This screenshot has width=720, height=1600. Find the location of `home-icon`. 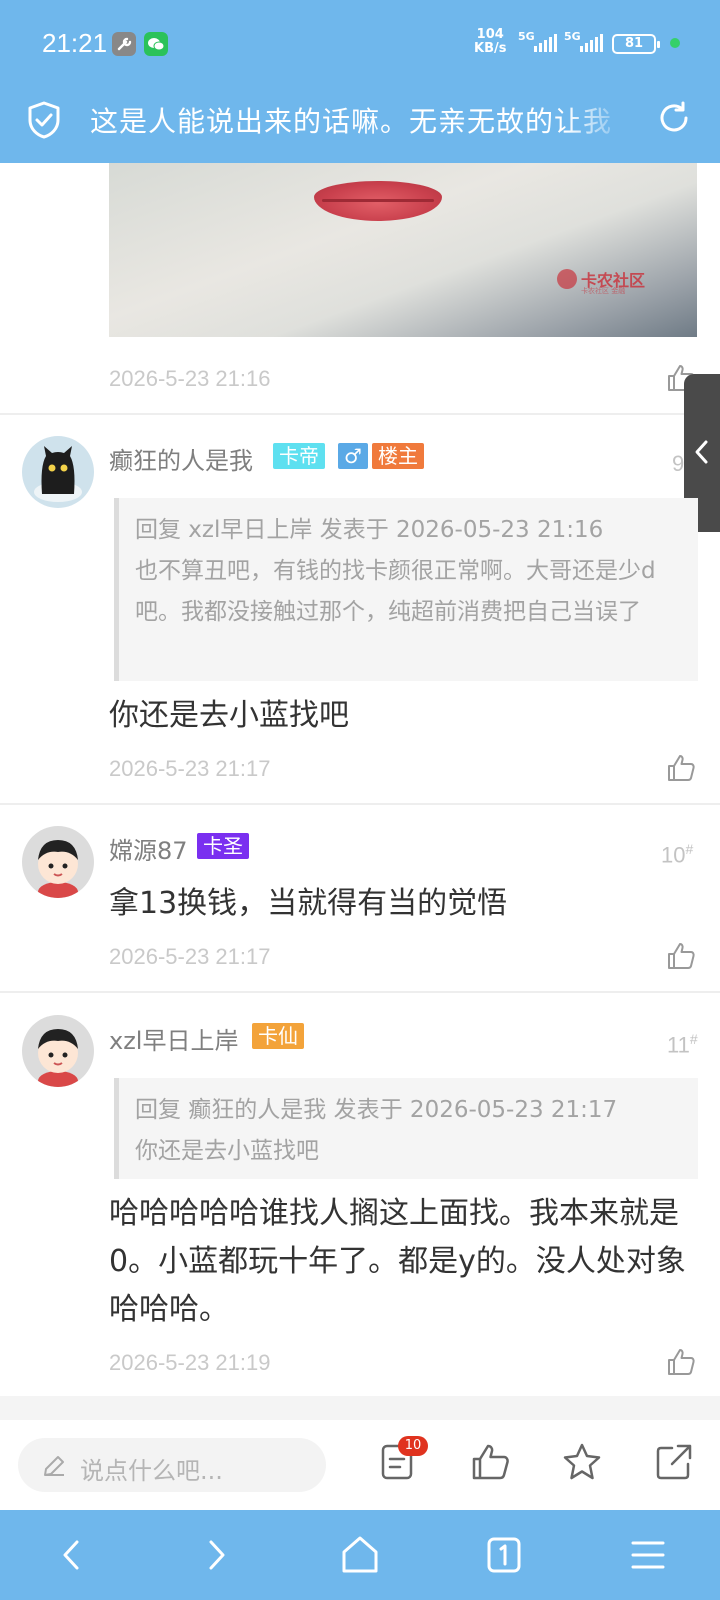

home-icon is located at coordinates (360, 1555).